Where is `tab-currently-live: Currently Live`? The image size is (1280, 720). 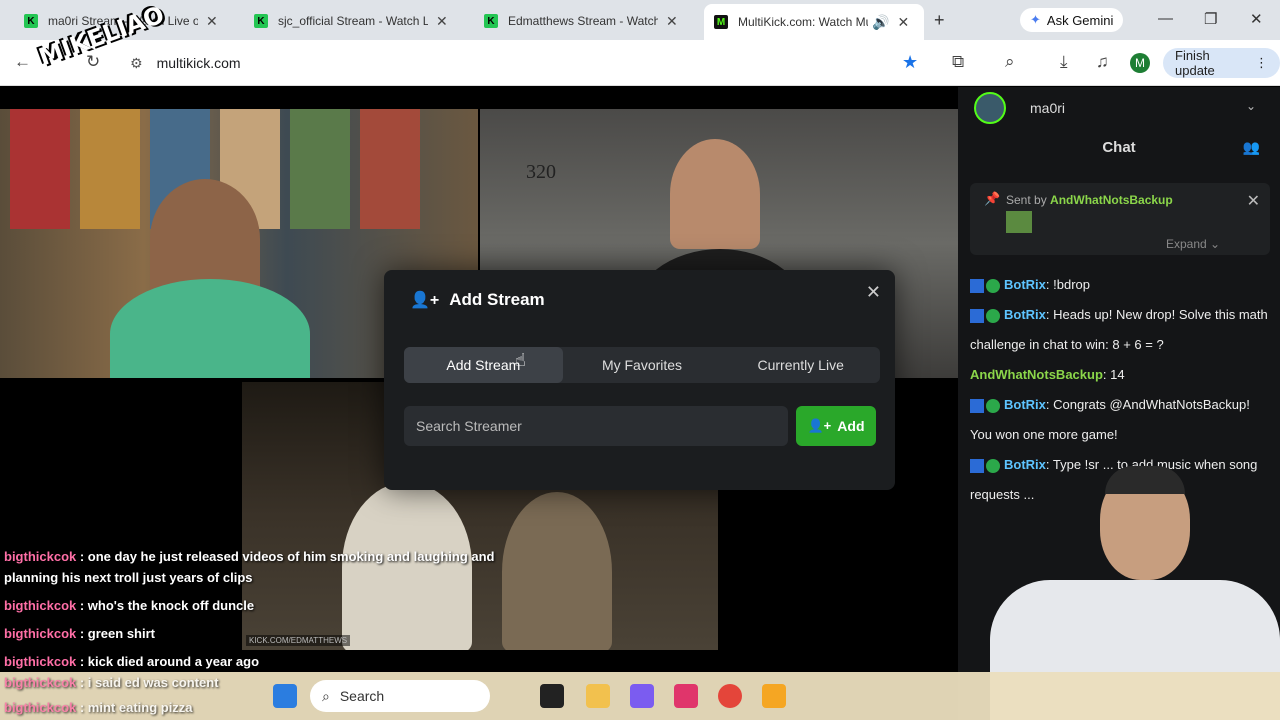
tab-currently-live: Currently Live is located at coordinates (800, 365).